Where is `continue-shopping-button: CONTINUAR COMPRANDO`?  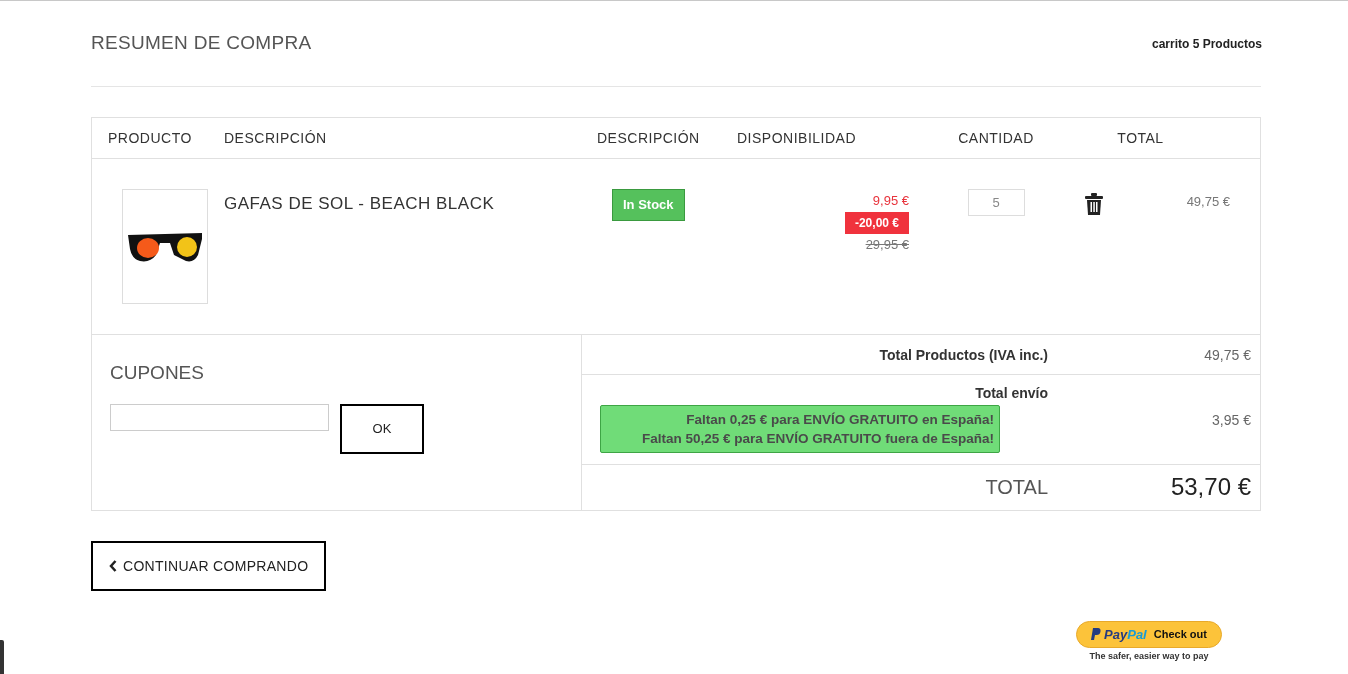
continue-shopping-button: CONTINUAR COMPRANDO is located at coordinates (209, 566).